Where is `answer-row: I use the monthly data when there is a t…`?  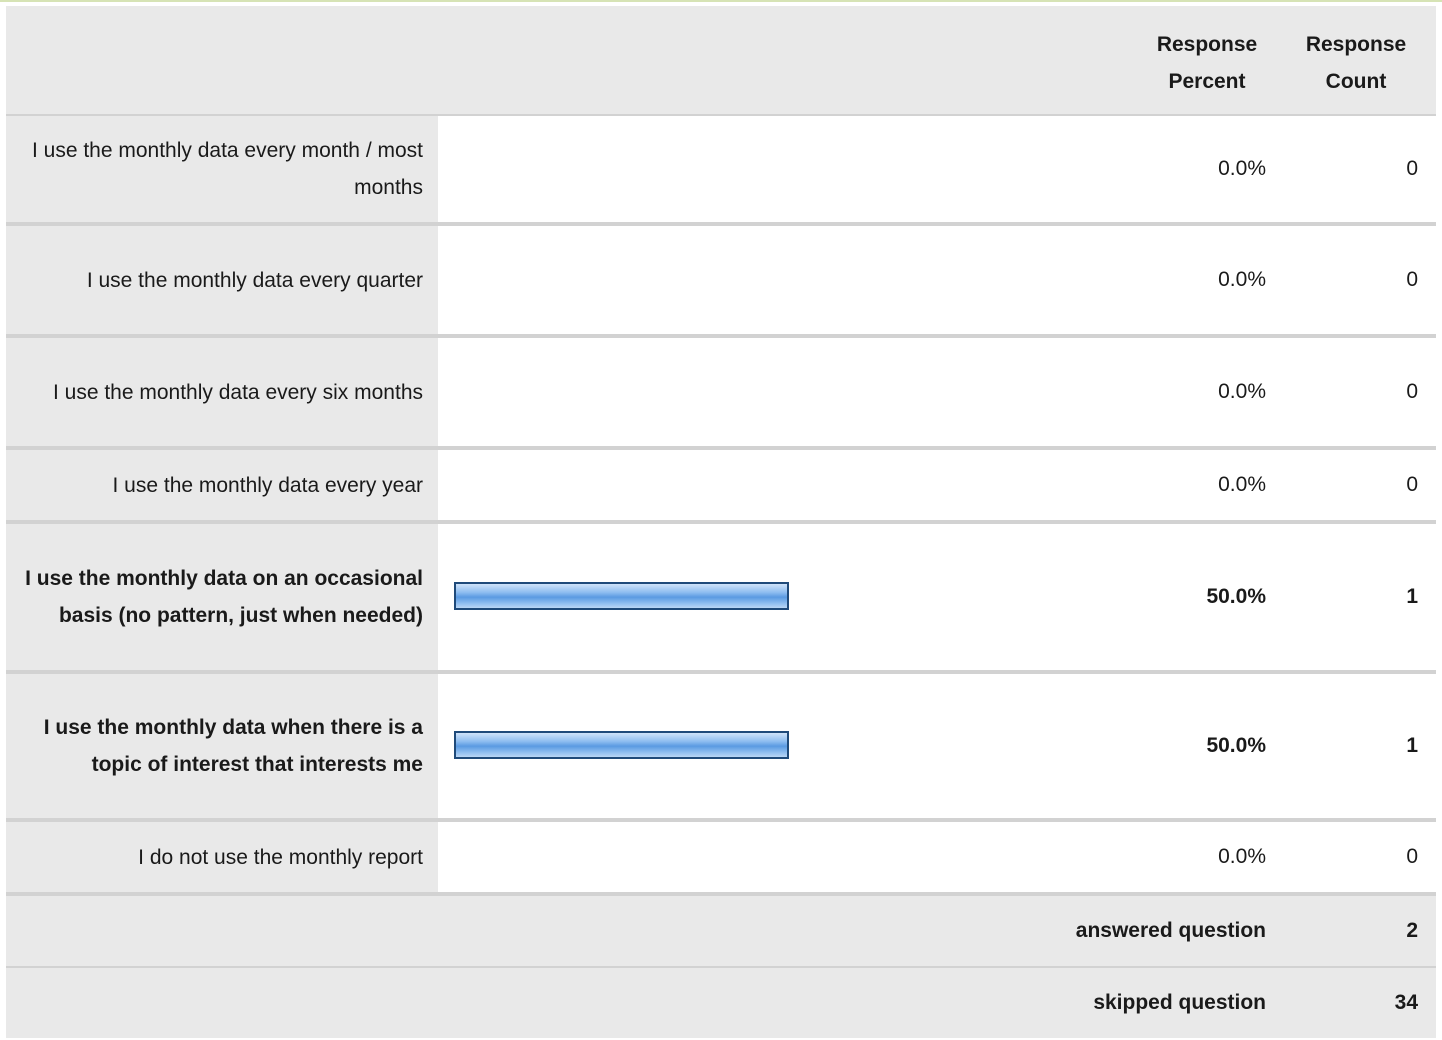 answer-row: I use the monthly data when there is a t… is located at coordinates (721, 748).